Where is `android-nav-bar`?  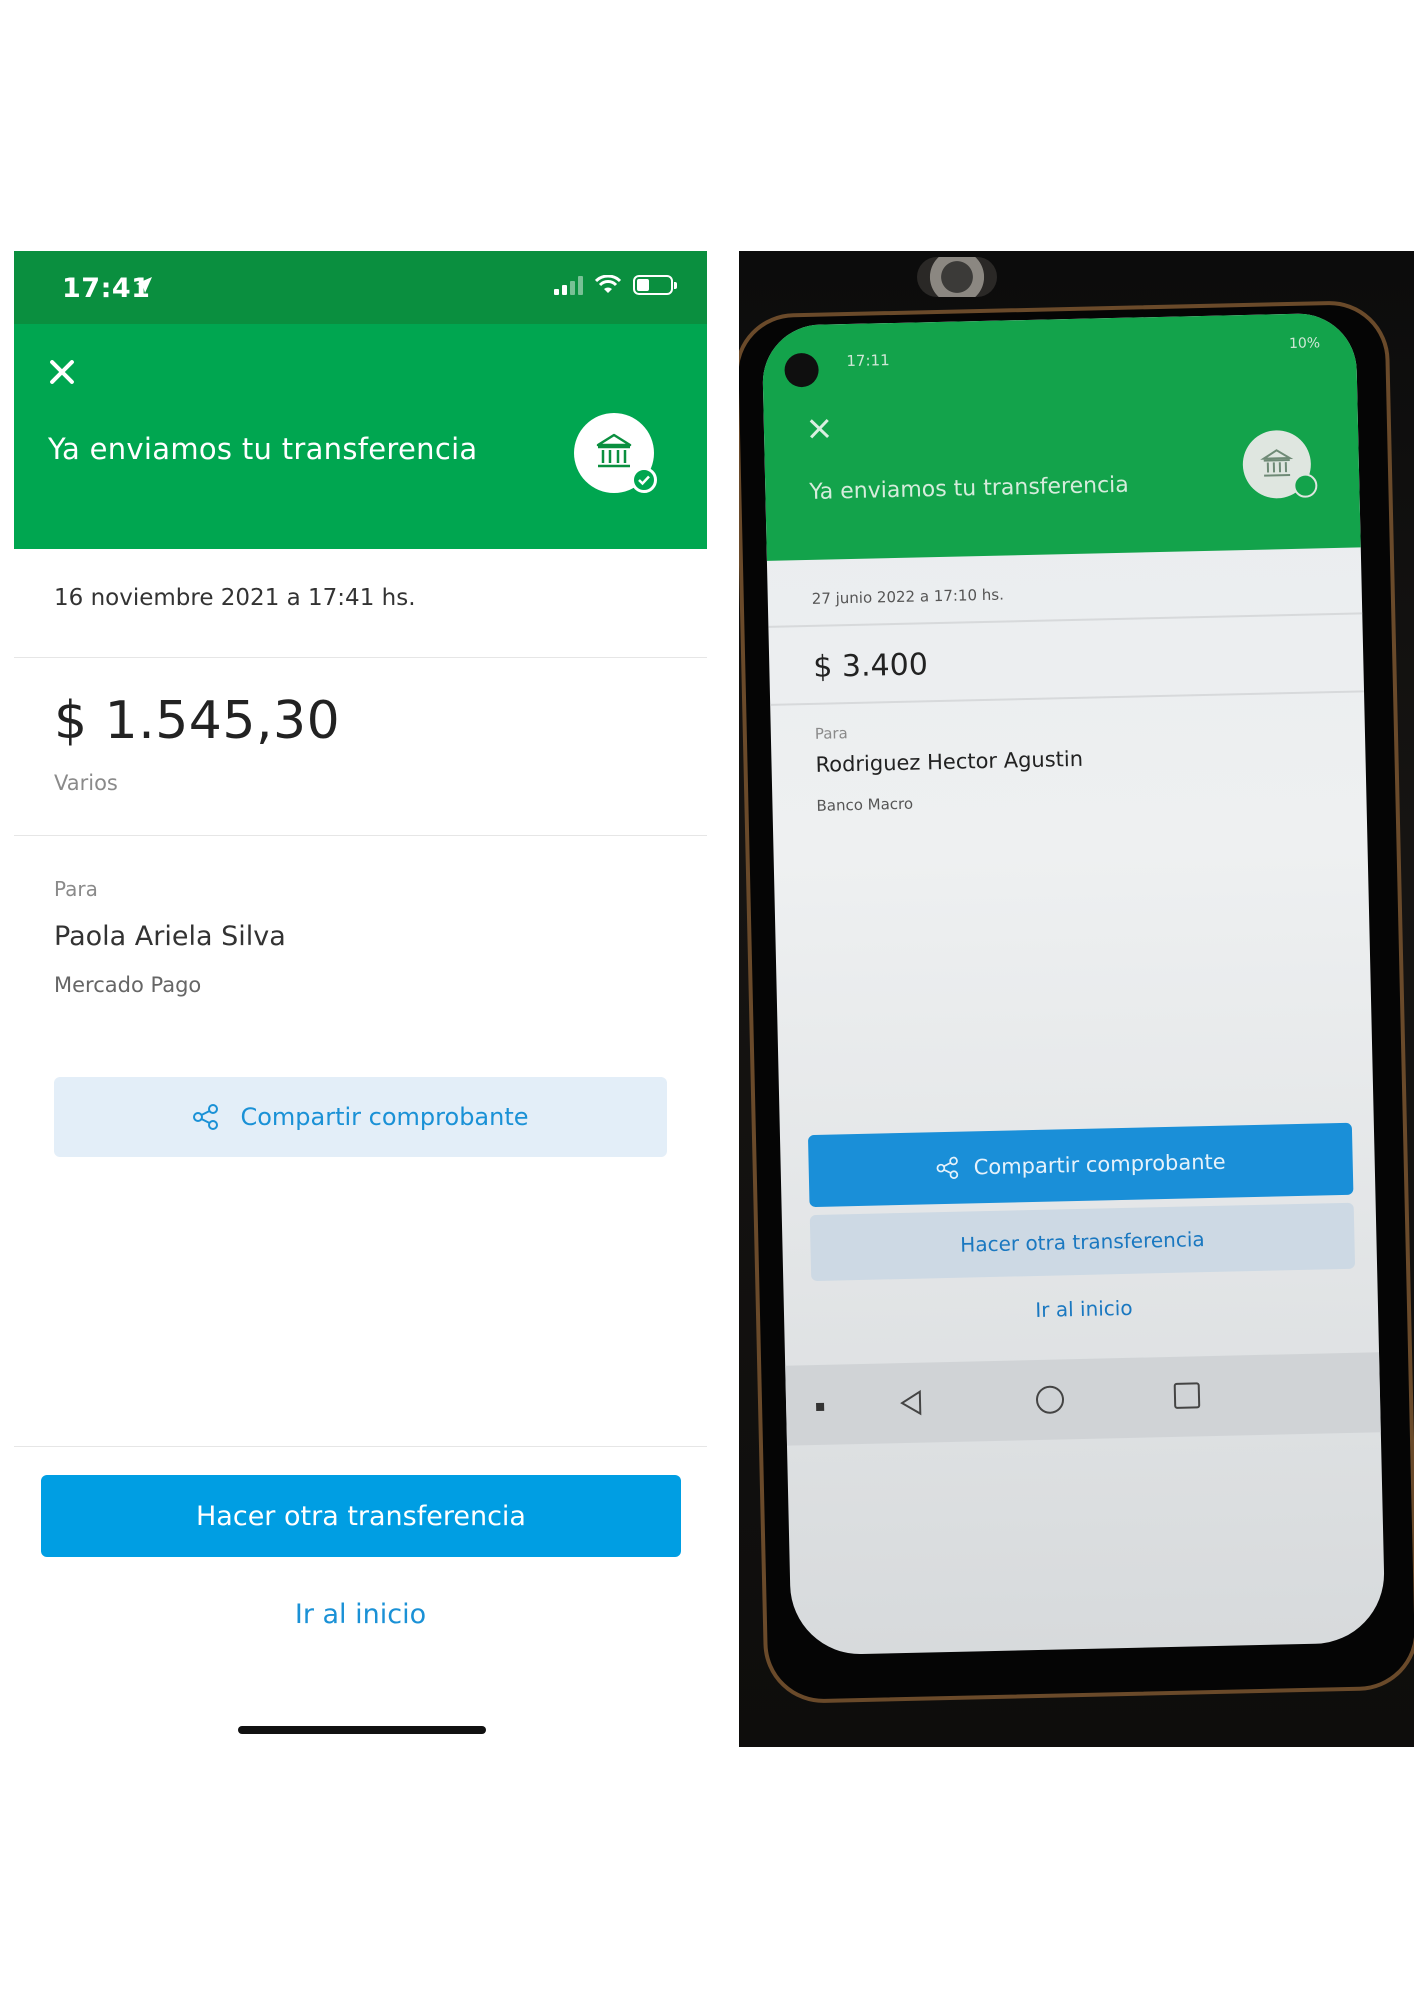 android-nav-bar is located at coordinates (1083, 1399).